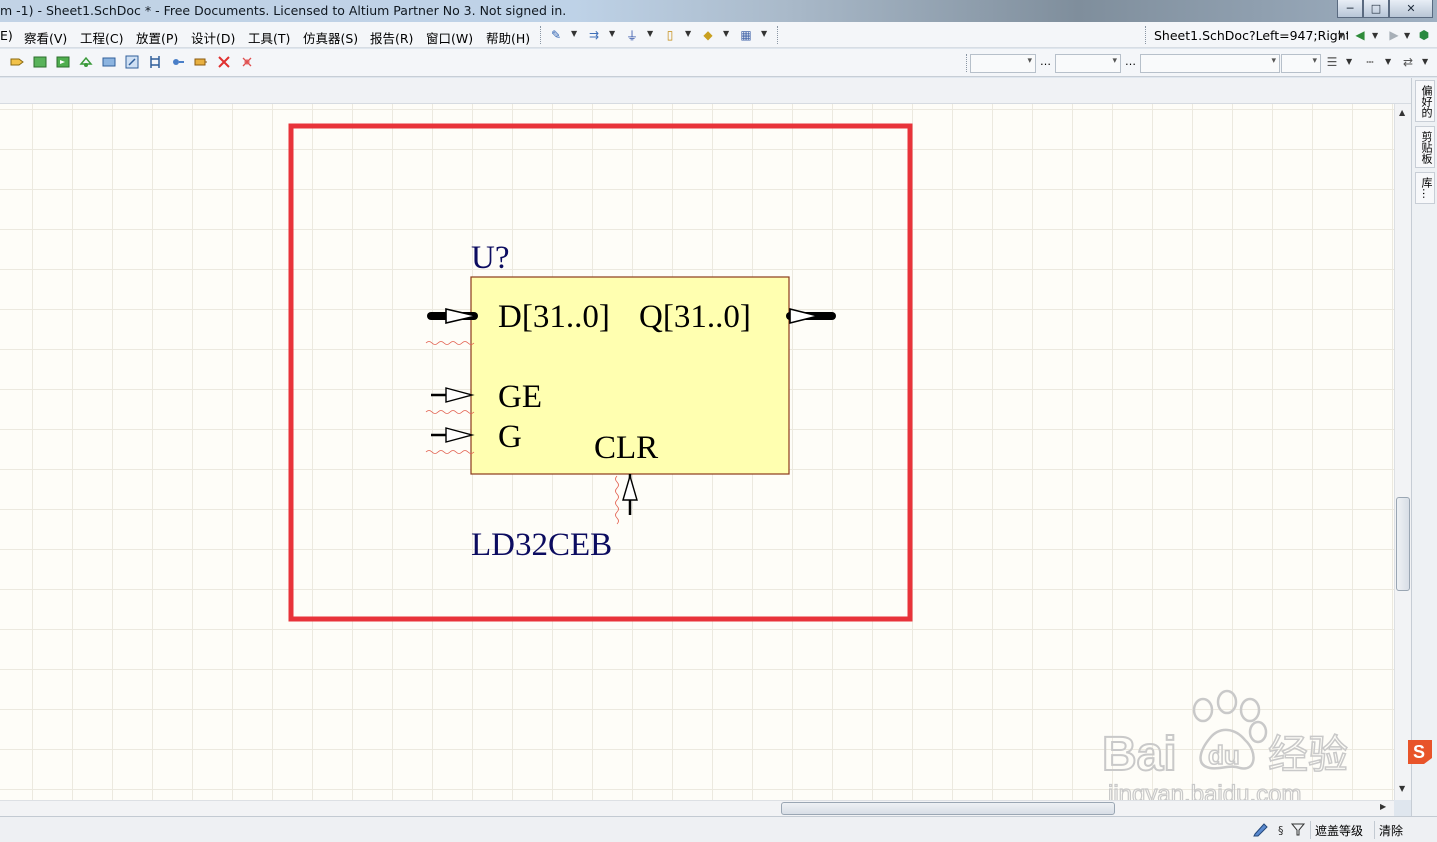 This screenshot has height=842, width=1437. I want to click on swap-icon: ⇄, so click(1408, 62).